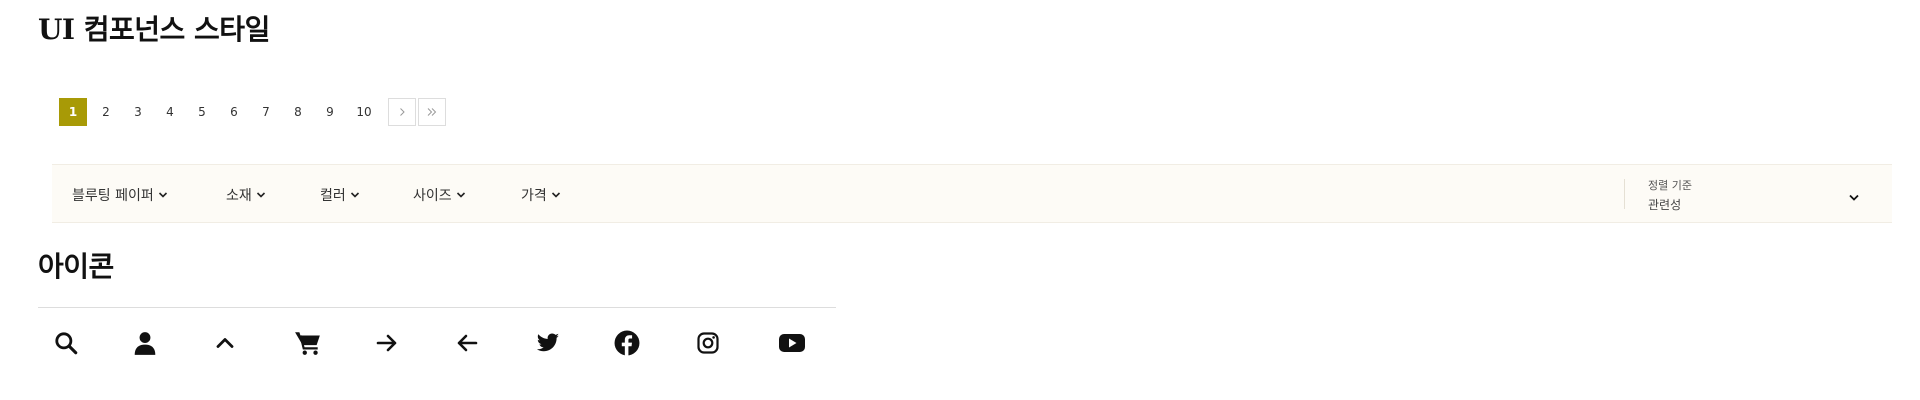  I want to click on pagination: 1 2 3 4 5 6 7 8 9 10, so click(253, 112).